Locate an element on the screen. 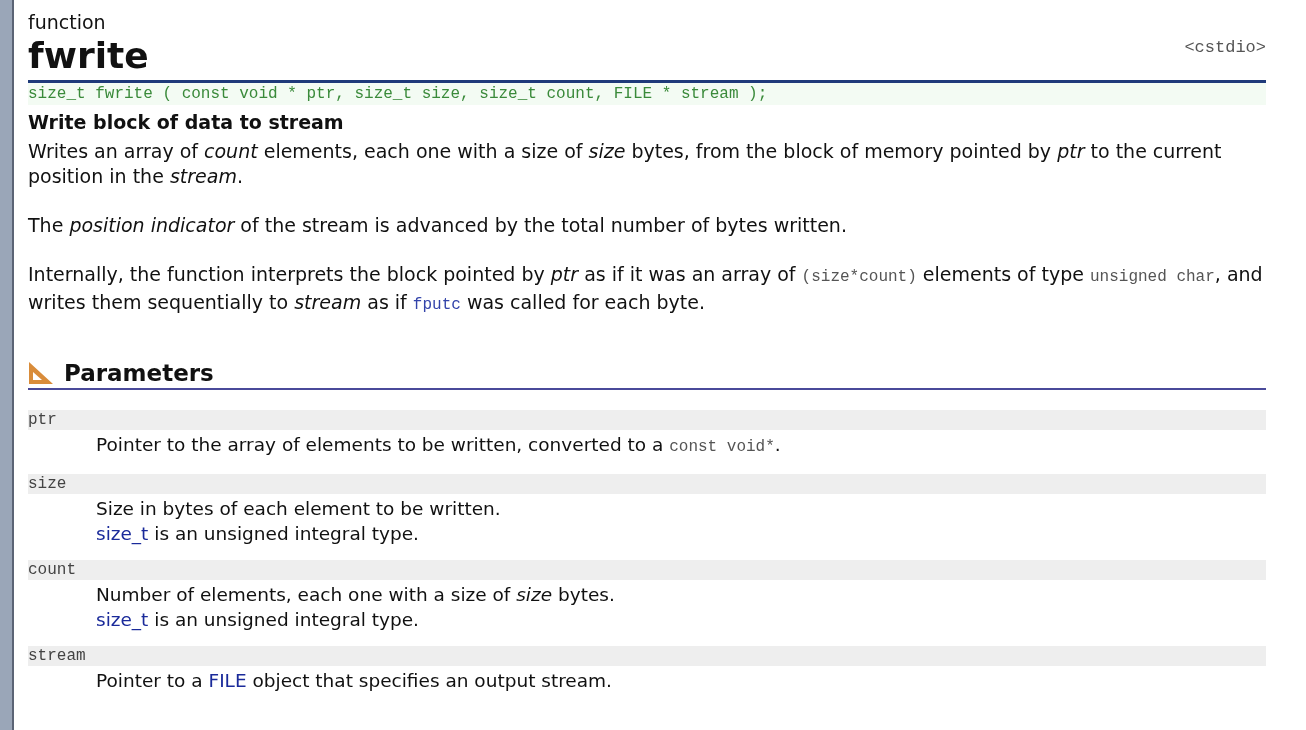  parameter-description: Pointer to the array of elements to be written, converted to a const void*. is located at coordinates (439, 445).